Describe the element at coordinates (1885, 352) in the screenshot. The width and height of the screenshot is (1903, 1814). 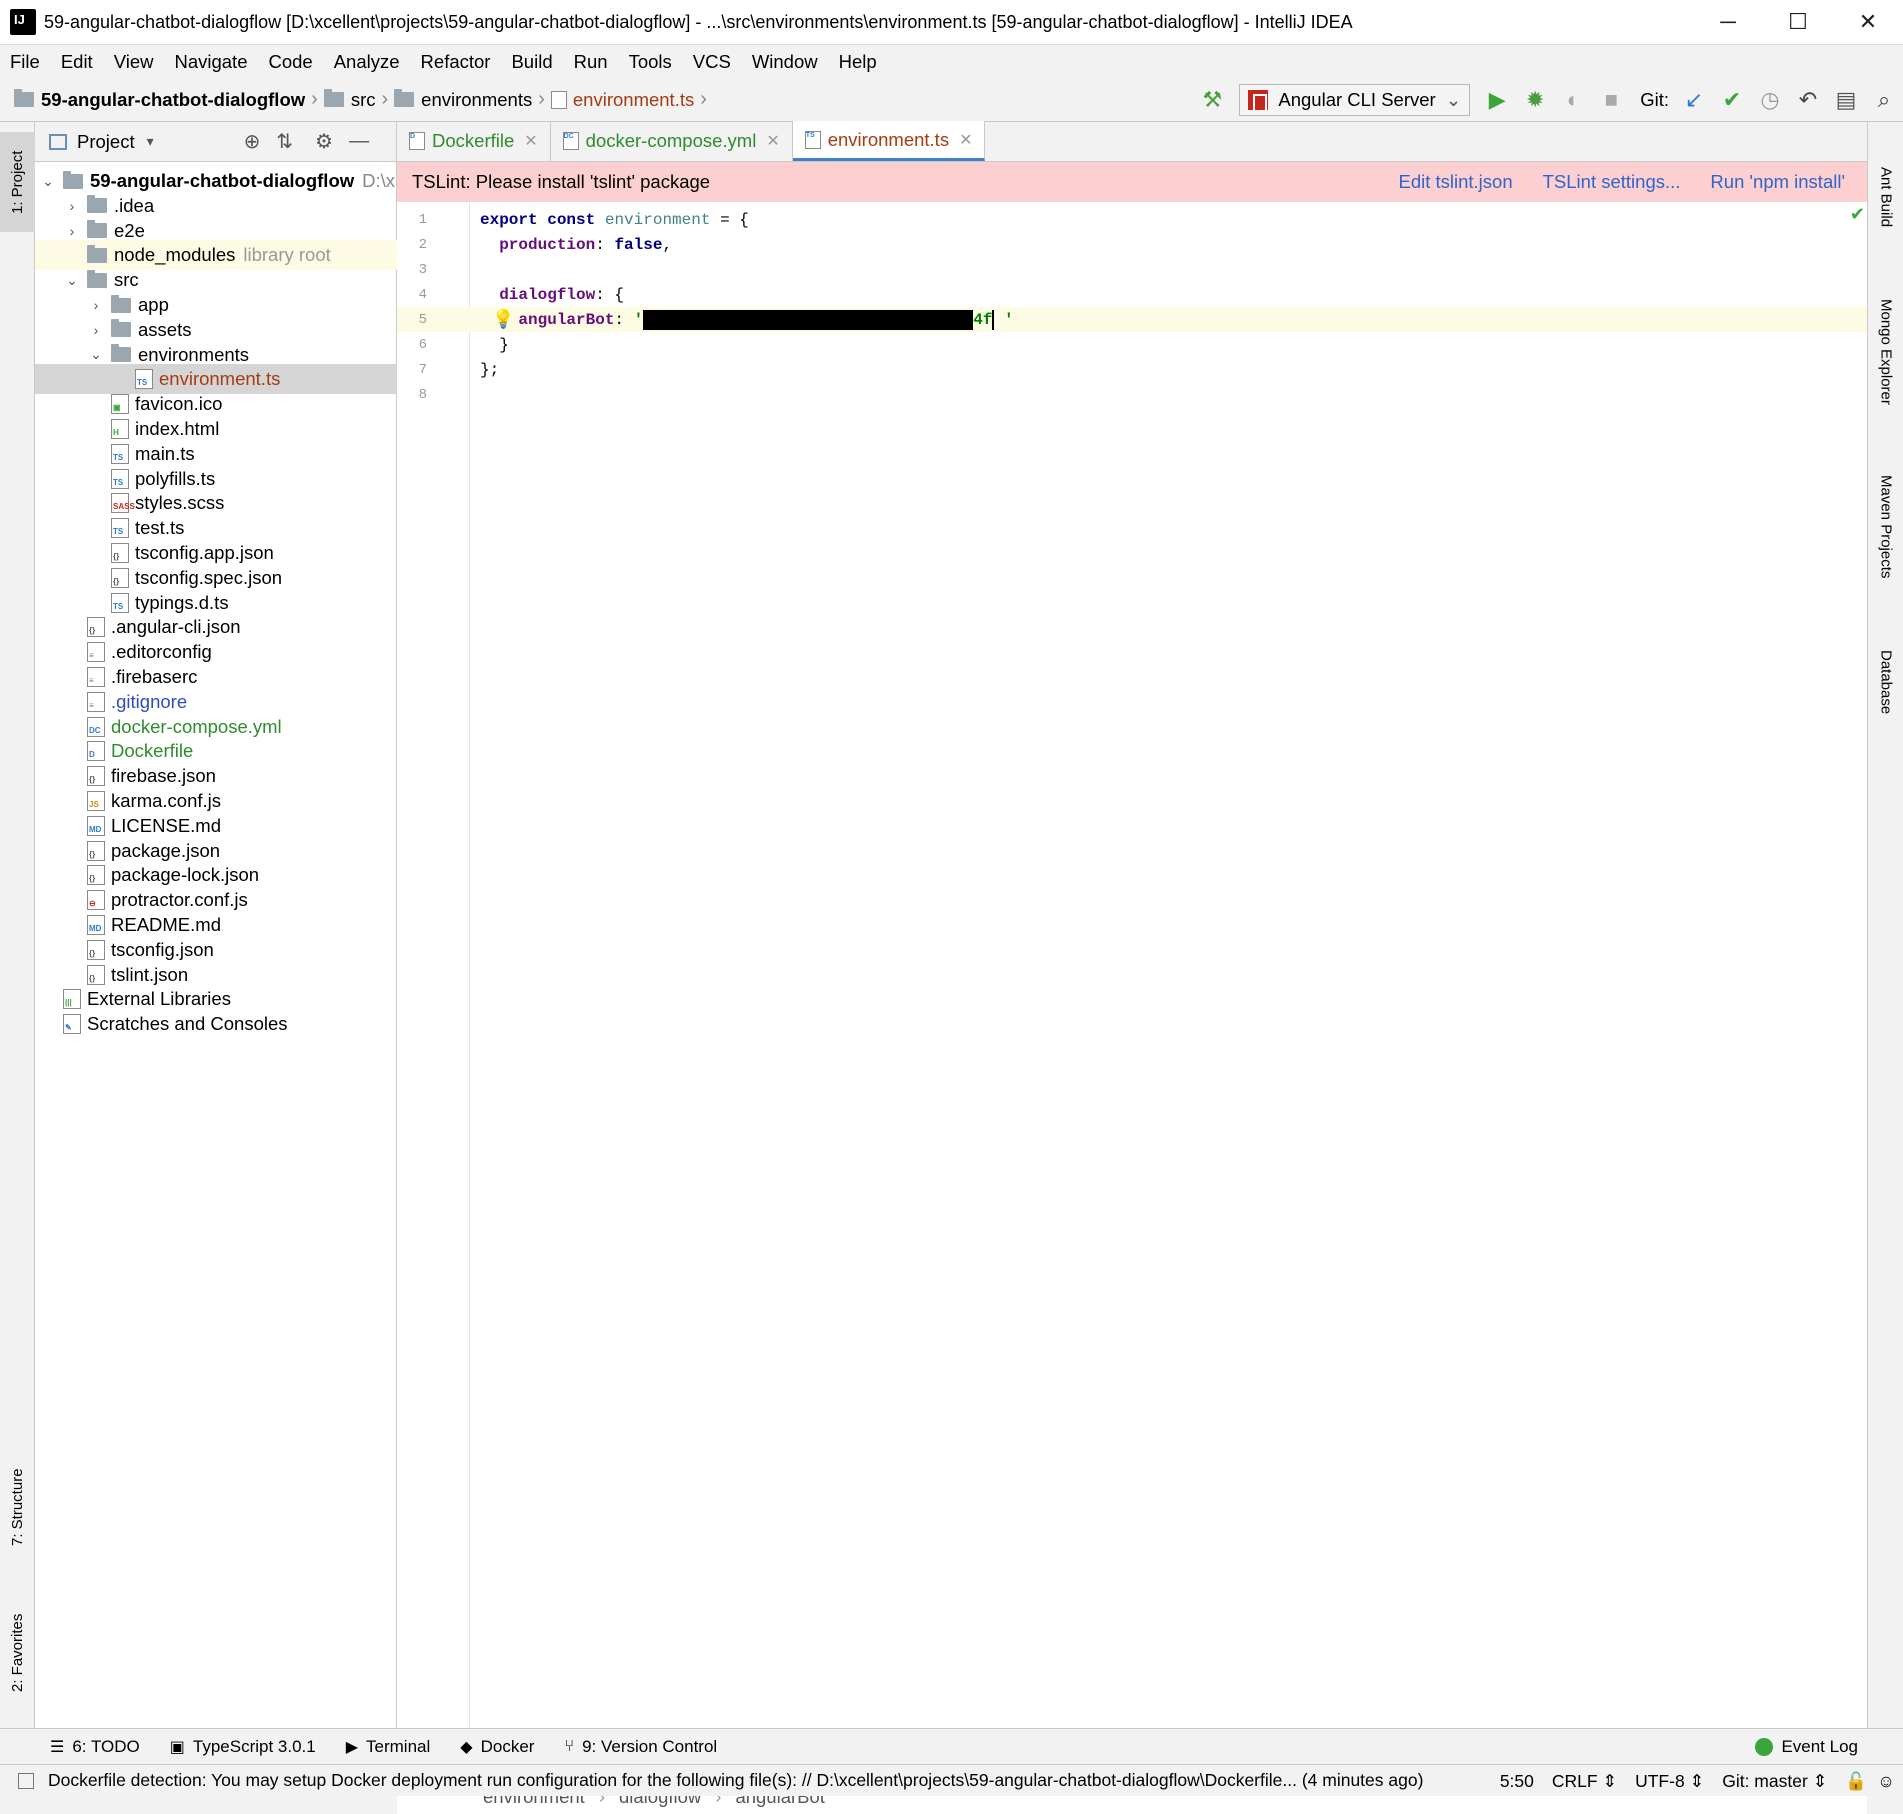
I see `mongo-explorer-tab: Mongo Explorer` at that location.